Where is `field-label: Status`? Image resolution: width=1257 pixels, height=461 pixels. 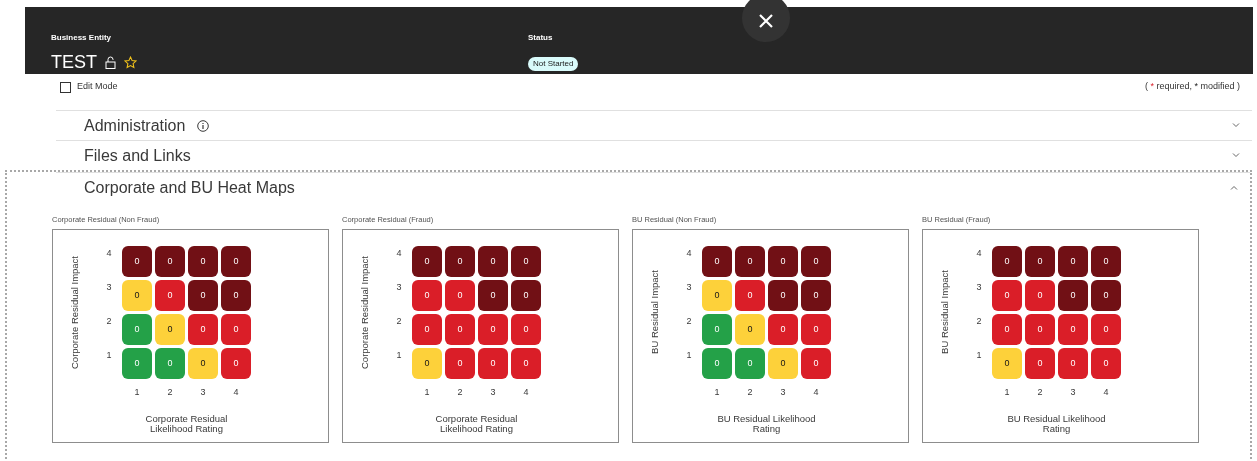 field-label: Status is located at coordinates (540, 38).